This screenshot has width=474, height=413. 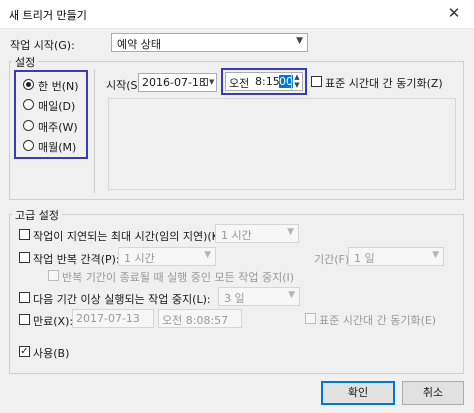 What do you see at coordinates (53, 321) in the screenshot?
I see `expire-label: 만료(X):` at bounding box center [53, 321].